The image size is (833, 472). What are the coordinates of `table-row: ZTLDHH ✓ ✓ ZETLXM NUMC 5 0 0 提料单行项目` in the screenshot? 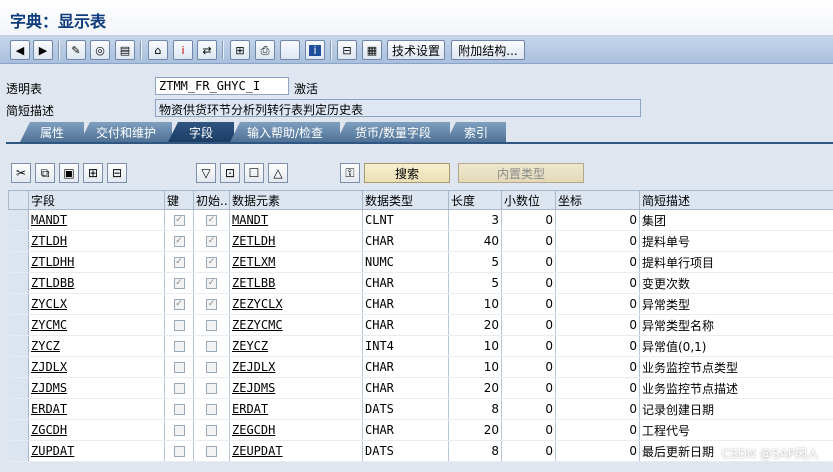 It's located at (420, 262).